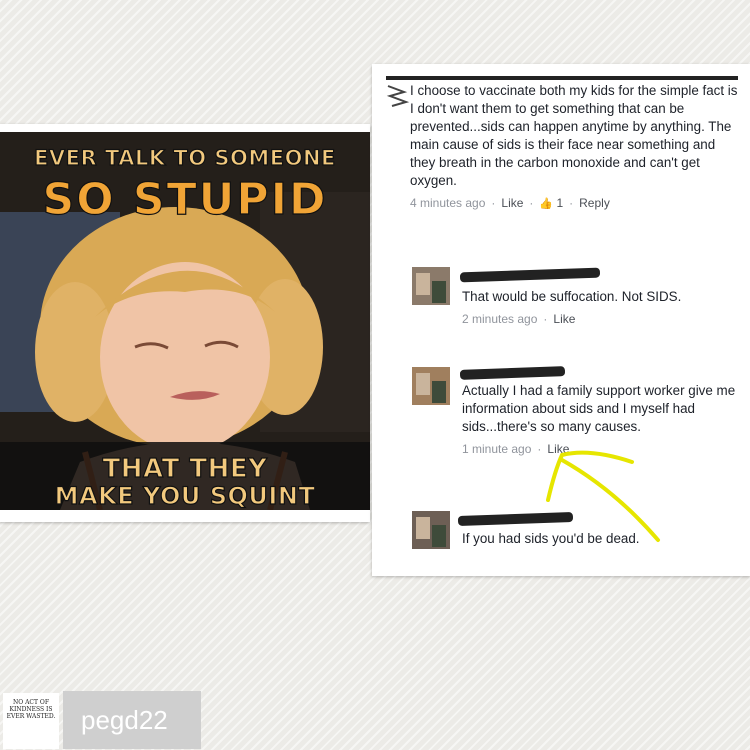  Describe the element at coordinates (185, 199) in the screenshot. I see `meme-caption-line-2: SO STUPID` at that location.